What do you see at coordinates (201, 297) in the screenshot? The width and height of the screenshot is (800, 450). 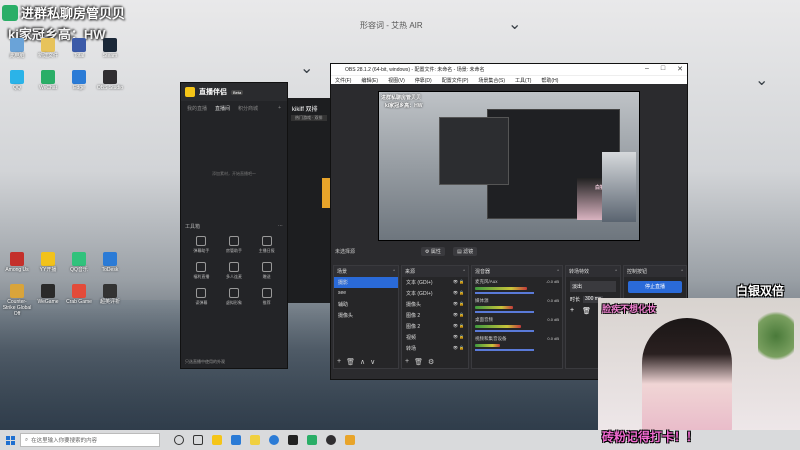 I see `tool-read-danmu: 读弹幕` at bounding box center [201, 297].